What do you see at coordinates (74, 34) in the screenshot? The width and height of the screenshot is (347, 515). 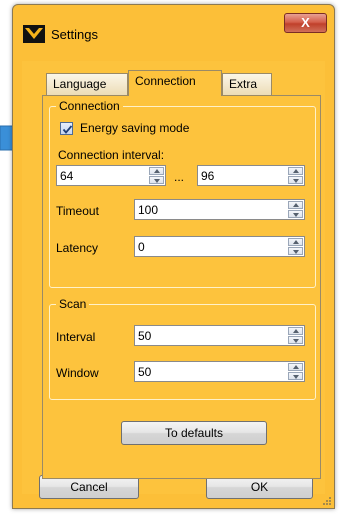 I see `window-title: Settings` at bounding box center [74, 34].